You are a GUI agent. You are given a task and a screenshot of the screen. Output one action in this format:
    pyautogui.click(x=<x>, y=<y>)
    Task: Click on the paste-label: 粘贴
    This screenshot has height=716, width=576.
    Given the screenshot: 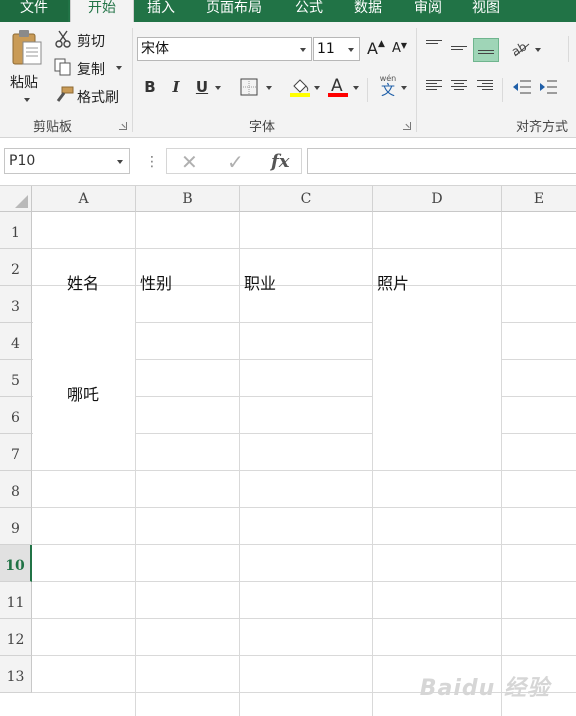 What is the action you would take?
    pyautogui.click(x=24, y=82)
    